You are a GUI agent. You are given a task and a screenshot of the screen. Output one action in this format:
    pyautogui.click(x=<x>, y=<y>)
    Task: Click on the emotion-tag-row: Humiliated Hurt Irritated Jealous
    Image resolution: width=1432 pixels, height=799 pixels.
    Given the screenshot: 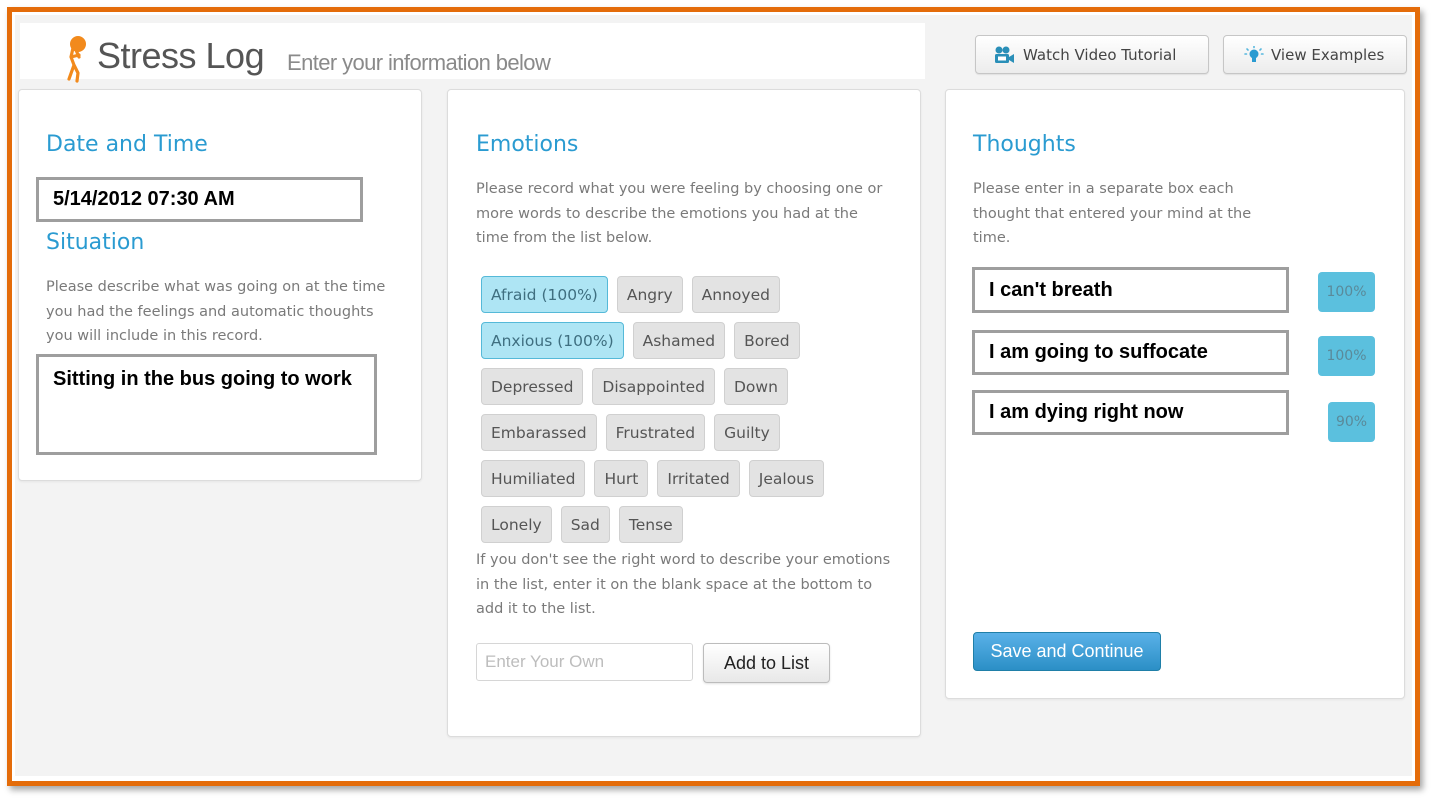 What is the action you would take?
    pyautogui.click(x=691, y=478)
    